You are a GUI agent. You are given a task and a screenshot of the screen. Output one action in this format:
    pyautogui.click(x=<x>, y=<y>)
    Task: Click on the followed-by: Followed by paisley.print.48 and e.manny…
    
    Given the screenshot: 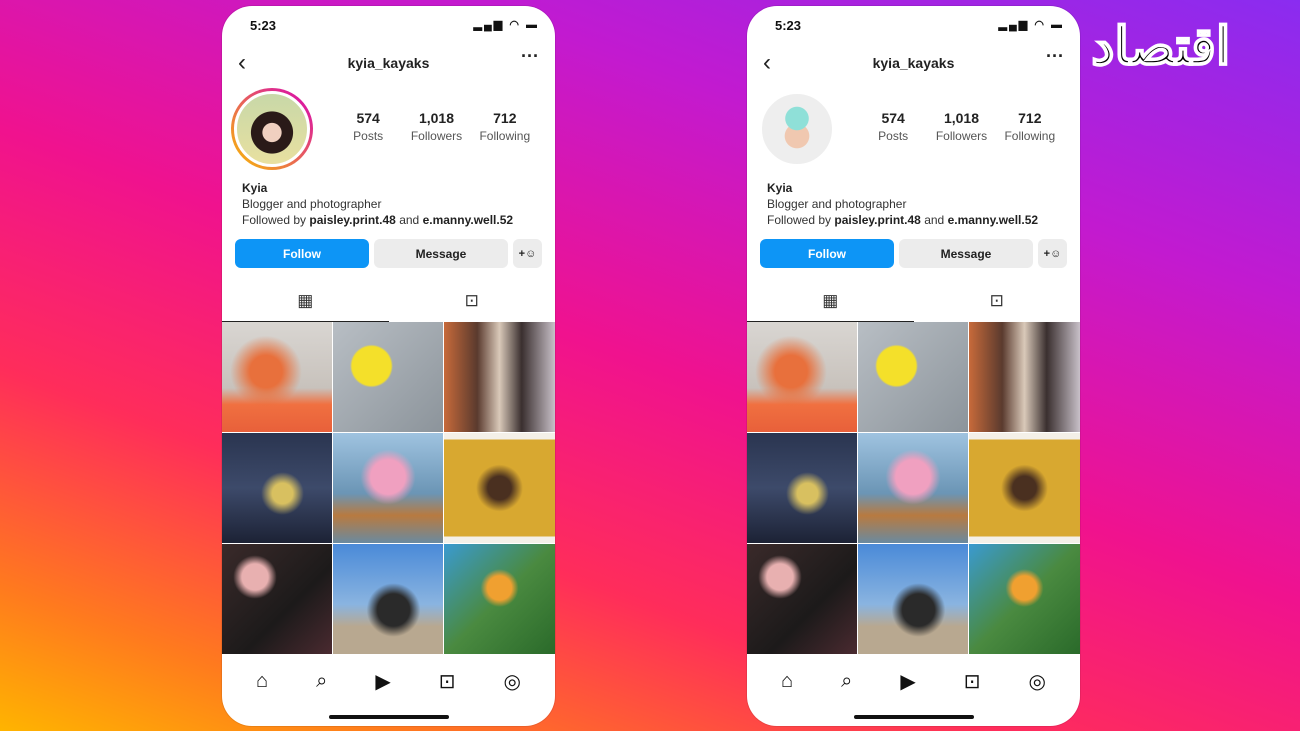 What is the action you would take?
    pyautogui.click(x=902, y=220)
    